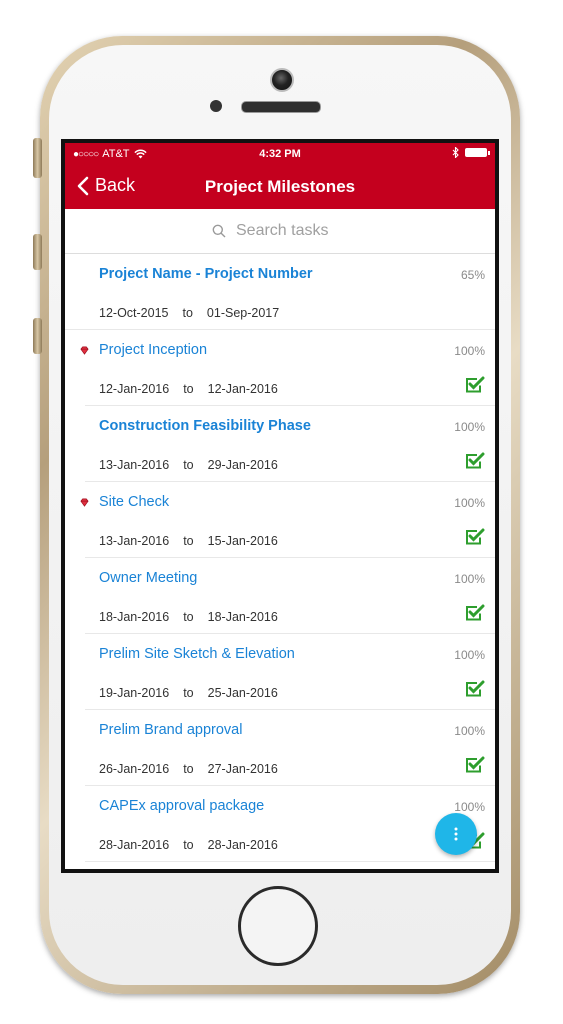  I want to click on task-date-end: 18-Jan-2016, so click(242, 617).